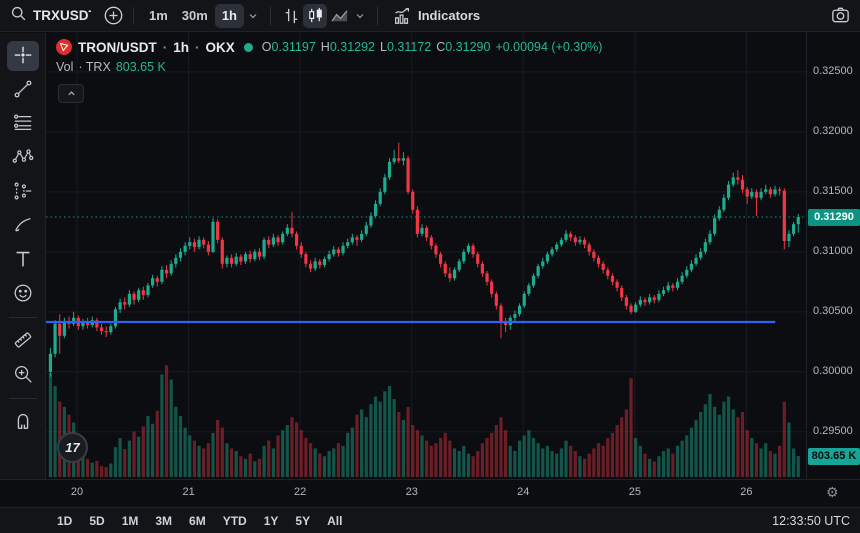  I want to click on tool-emoji-button, so click(23, 294).